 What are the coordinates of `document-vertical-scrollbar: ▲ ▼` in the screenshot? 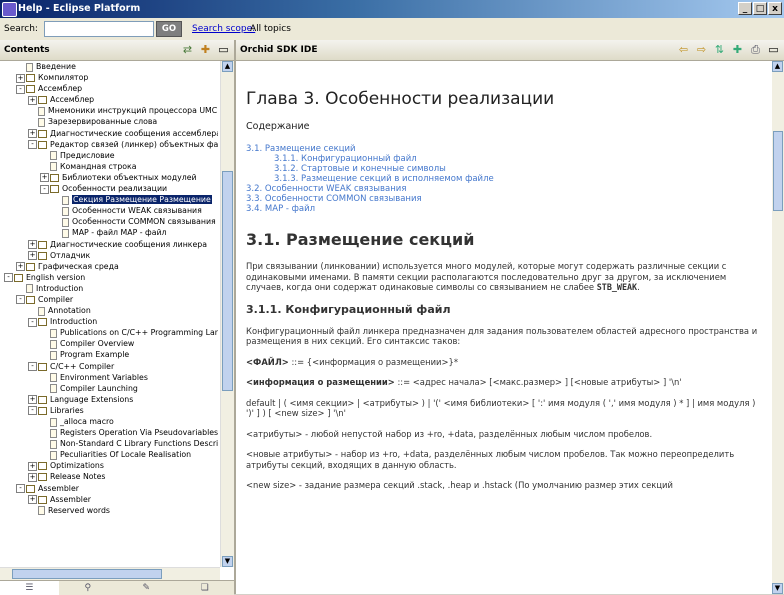 It's located at (778, 327).